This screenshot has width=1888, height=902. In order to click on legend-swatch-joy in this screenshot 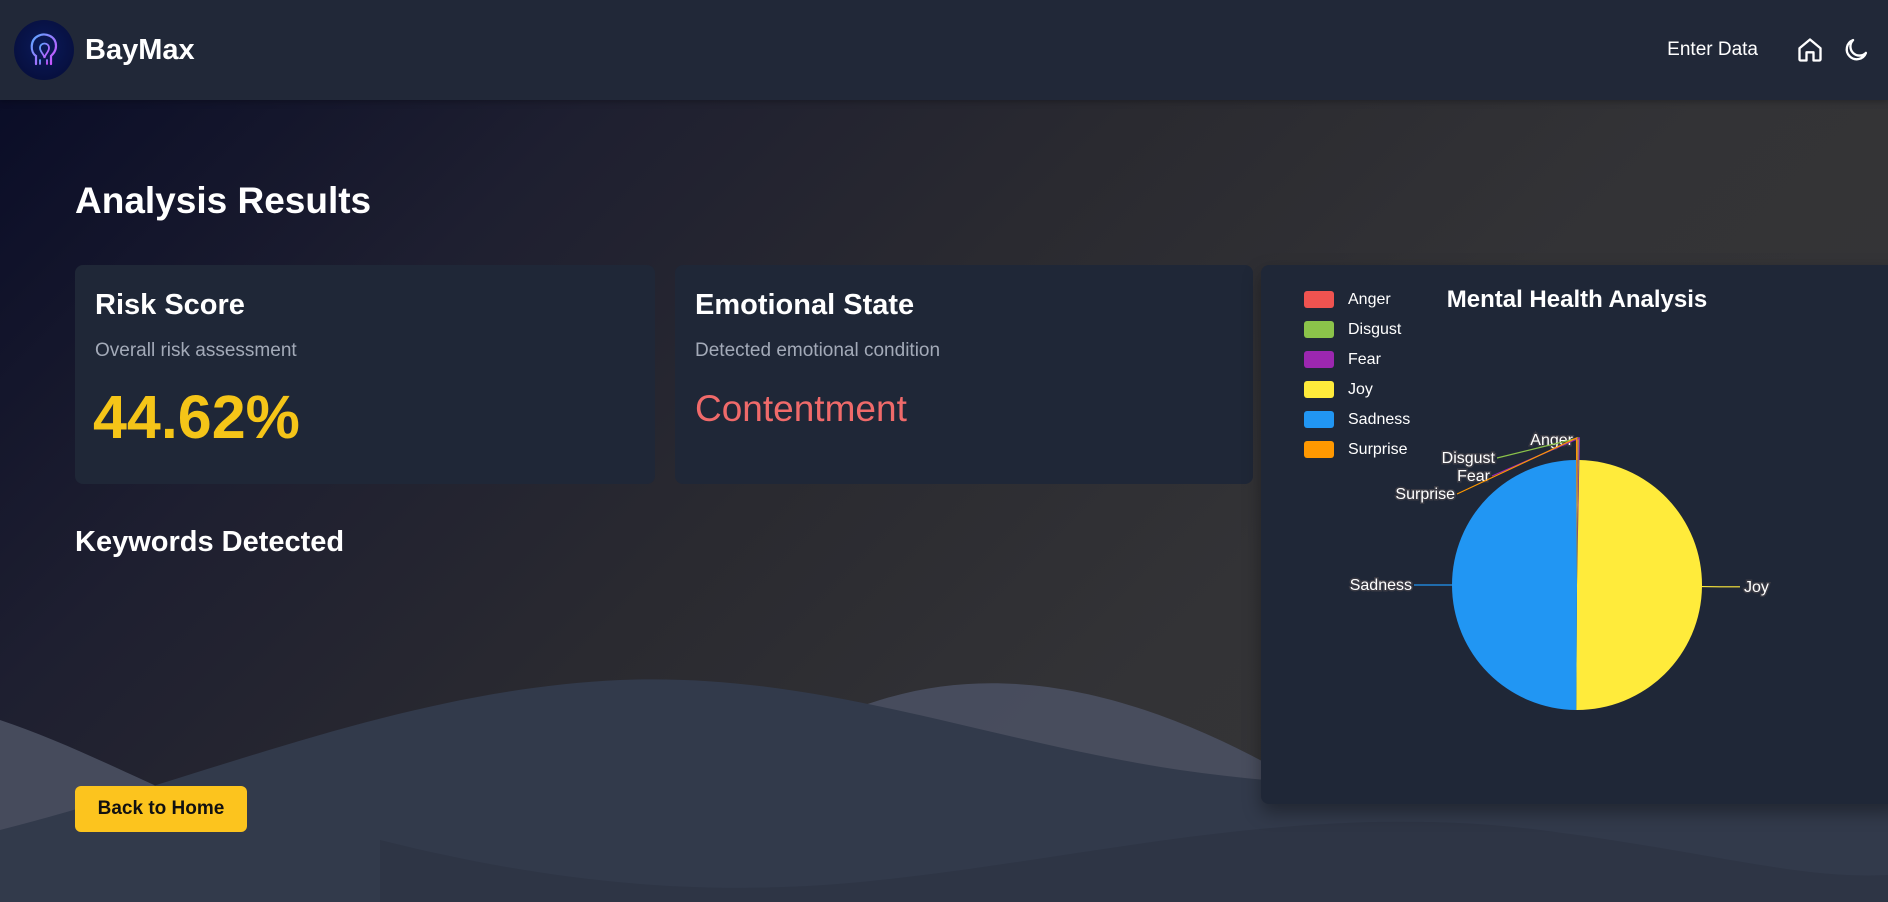, I will do `click(1319, 389)`.